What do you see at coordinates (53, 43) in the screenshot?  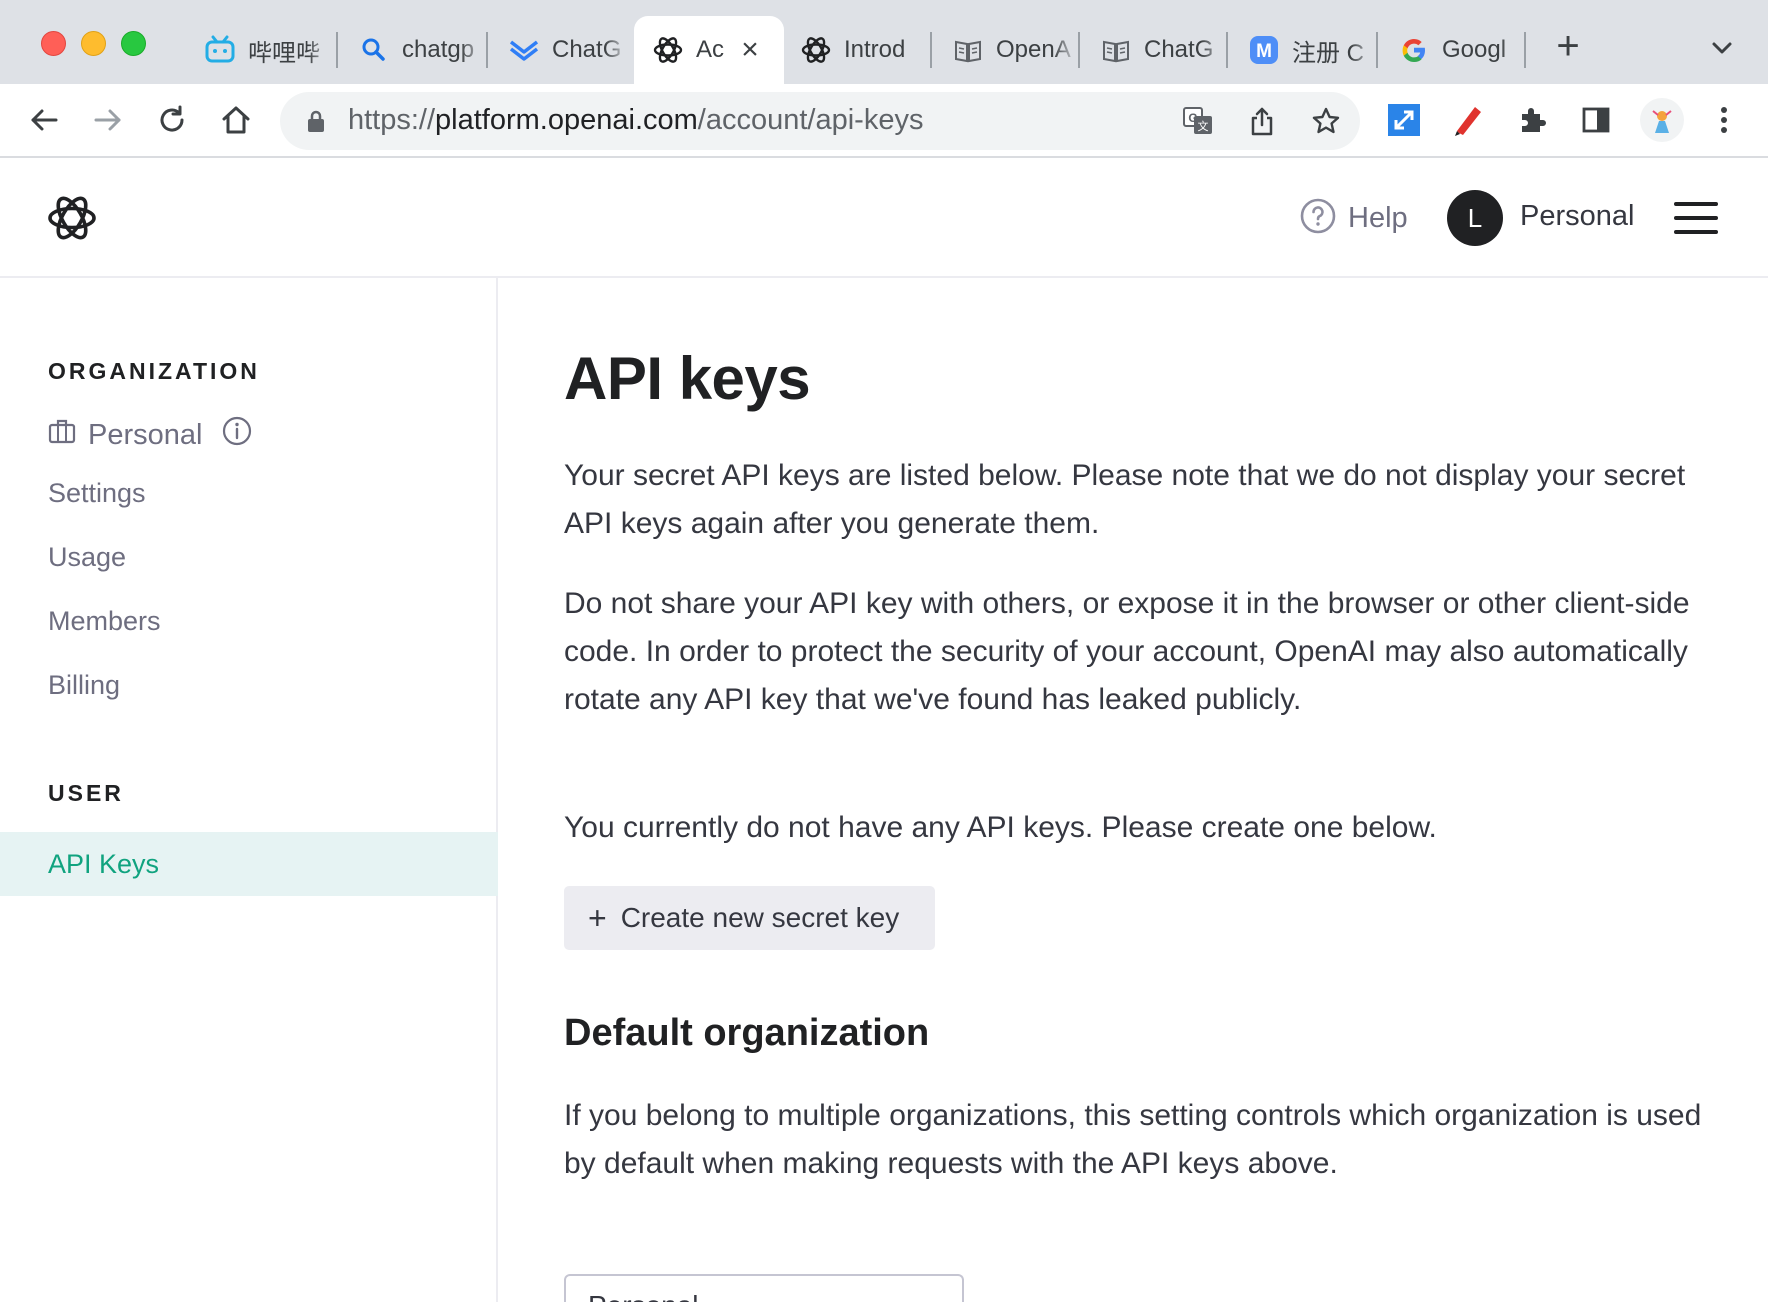 I see `window-close-button` at bounding box center [53, 43].